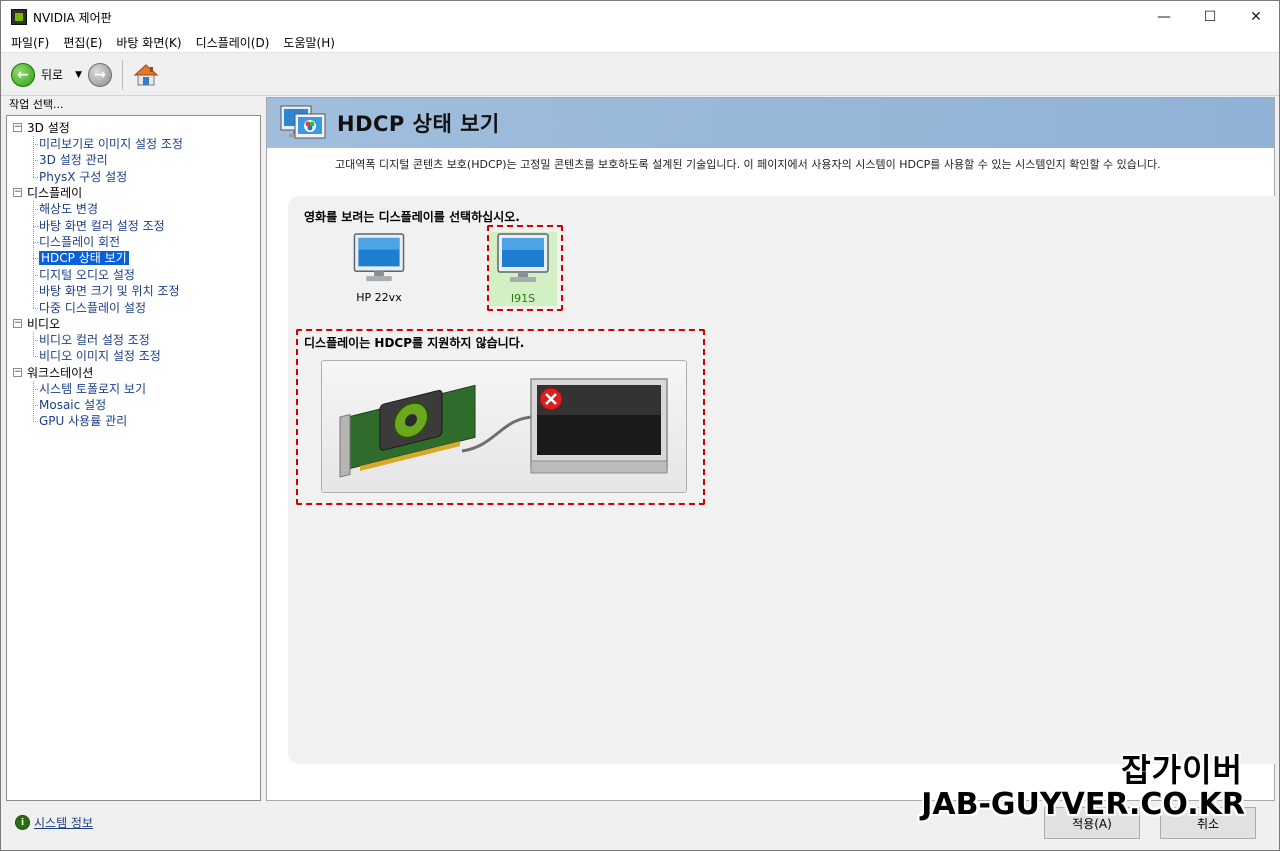 The height and width of the screenshot is (851, 1280). I want to click on tree-item-manage-3d-settings: 3D 설정 관리, so click(133, 160).